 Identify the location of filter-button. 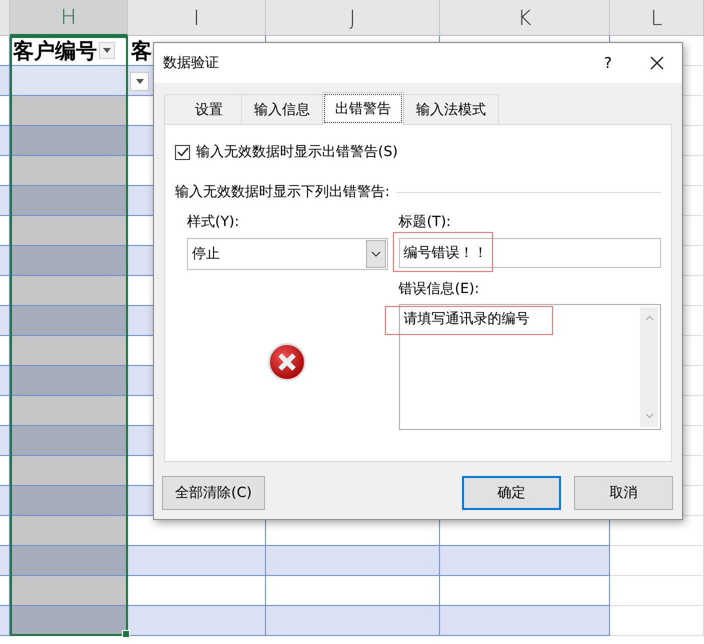
(107, 50).